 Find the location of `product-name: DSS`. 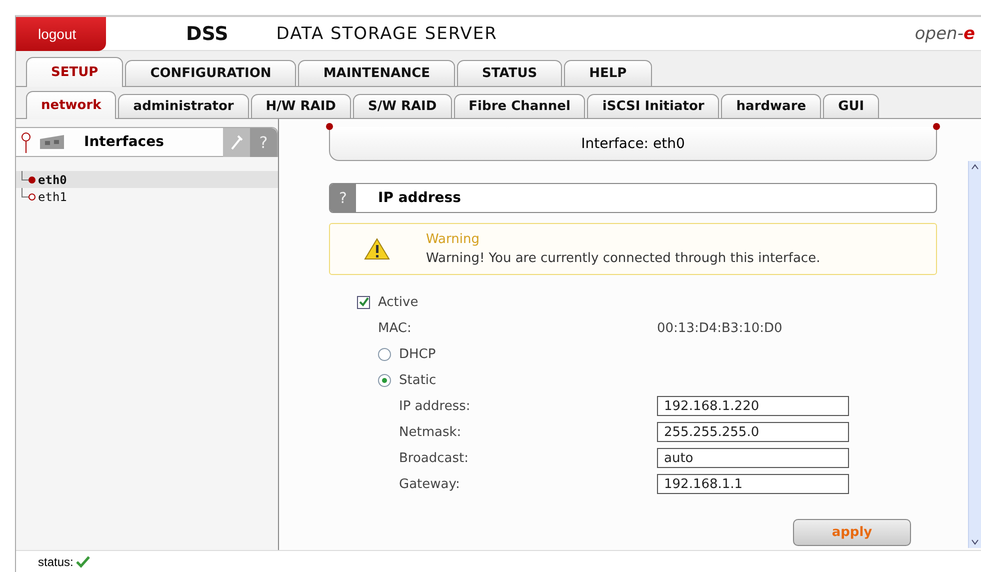

product-name: DSS is located at coordinates (207, 33).